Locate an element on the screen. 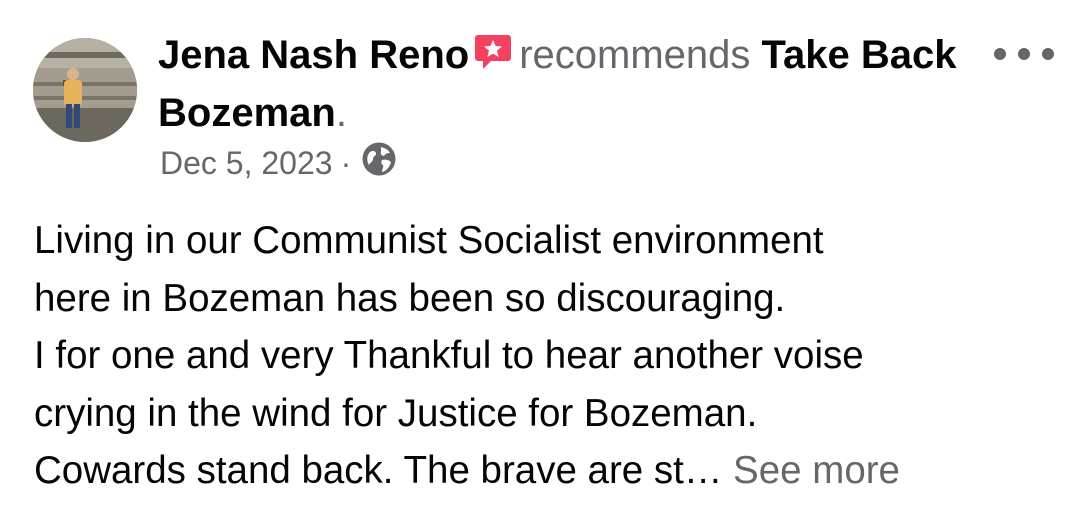 The image size is (1080, 524). post-meta: Dec 5, 2023 · is located at coordinates (278, 163).